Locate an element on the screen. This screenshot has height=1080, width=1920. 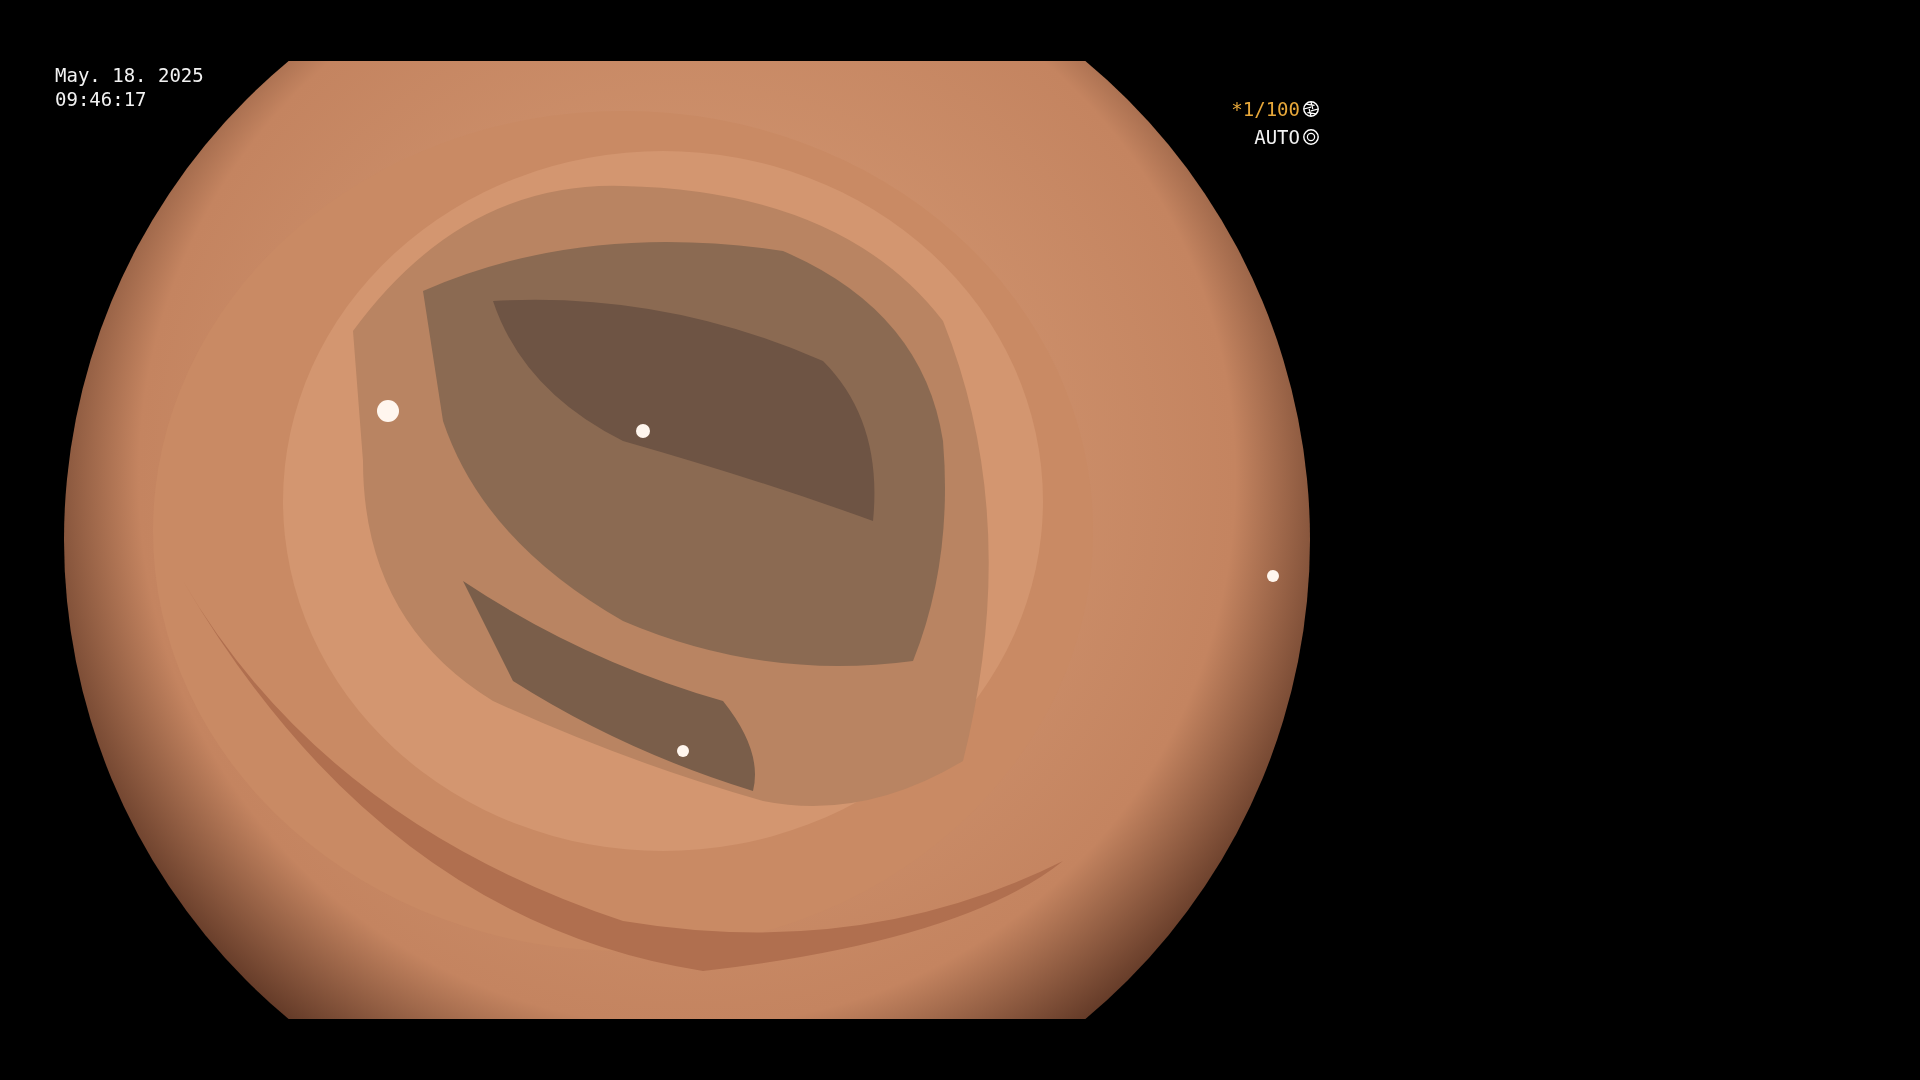
iris-mode-text: AUTO is located at coordinates (1277, 137).